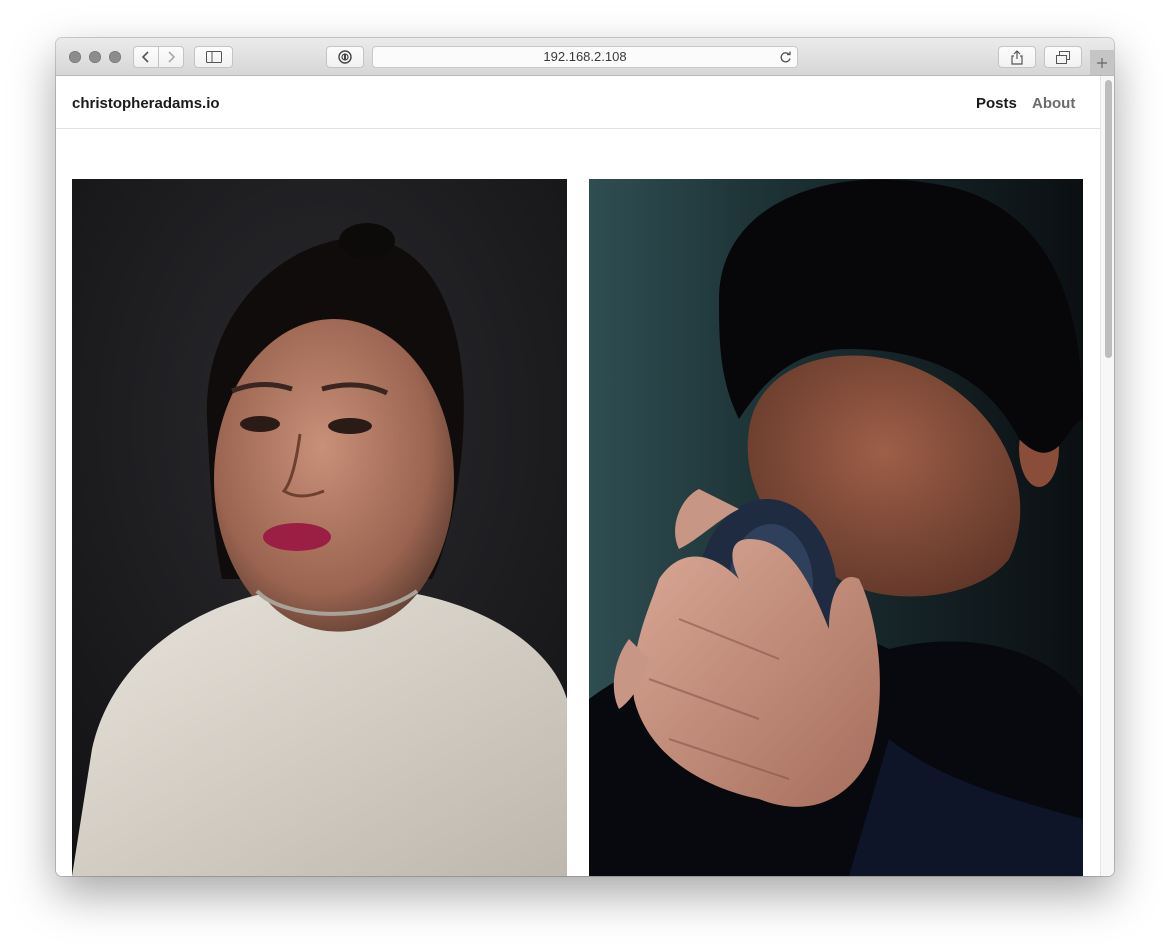 This screenshot has width=1170, height=951. I want to click on address-bar: 192.168.2.108, so click(585, 57).